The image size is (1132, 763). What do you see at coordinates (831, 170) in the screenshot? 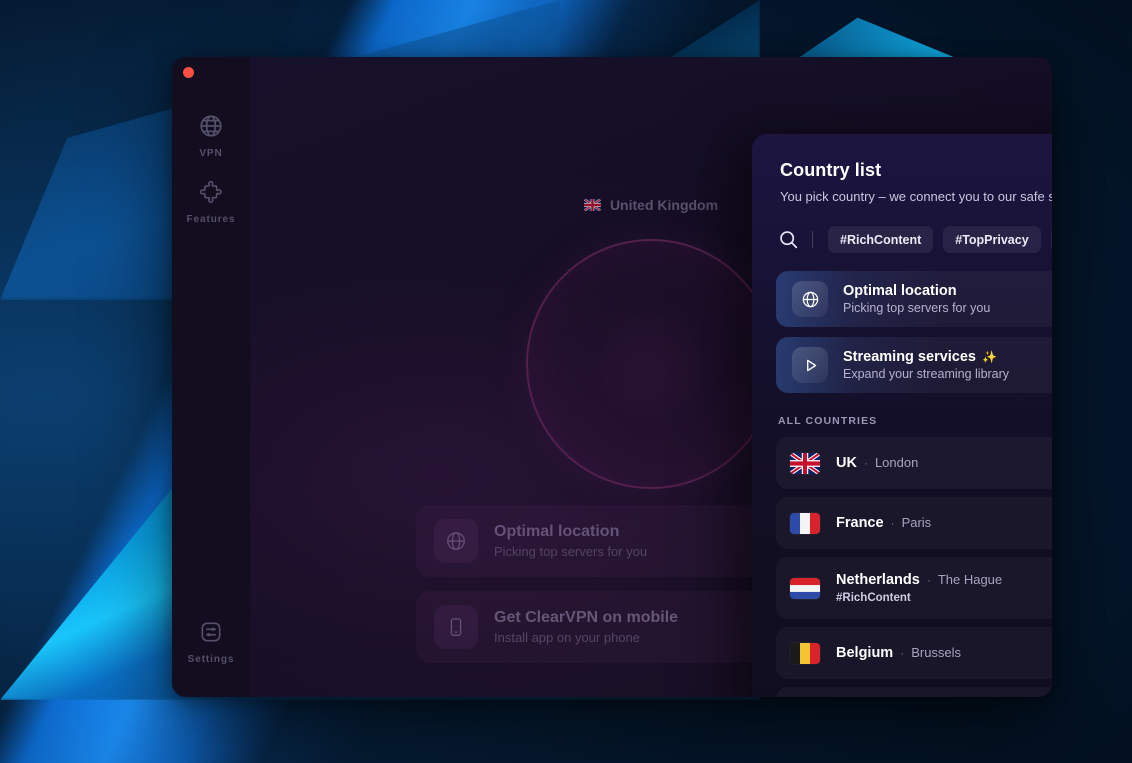
I see `page-title: Country list` at bounding box center [831, 170].